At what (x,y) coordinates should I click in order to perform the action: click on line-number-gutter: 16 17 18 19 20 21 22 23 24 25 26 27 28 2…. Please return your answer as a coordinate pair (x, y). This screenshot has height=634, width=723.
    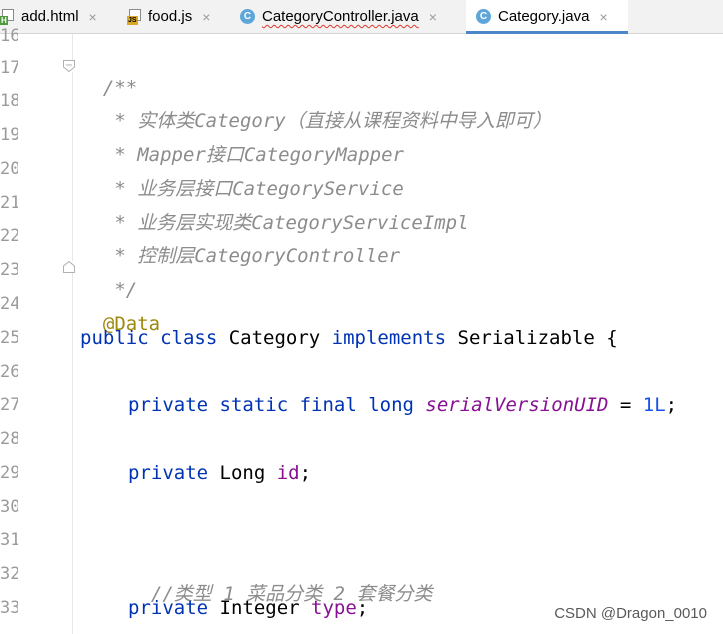
    Looking at the image, I should click on (36, 330).